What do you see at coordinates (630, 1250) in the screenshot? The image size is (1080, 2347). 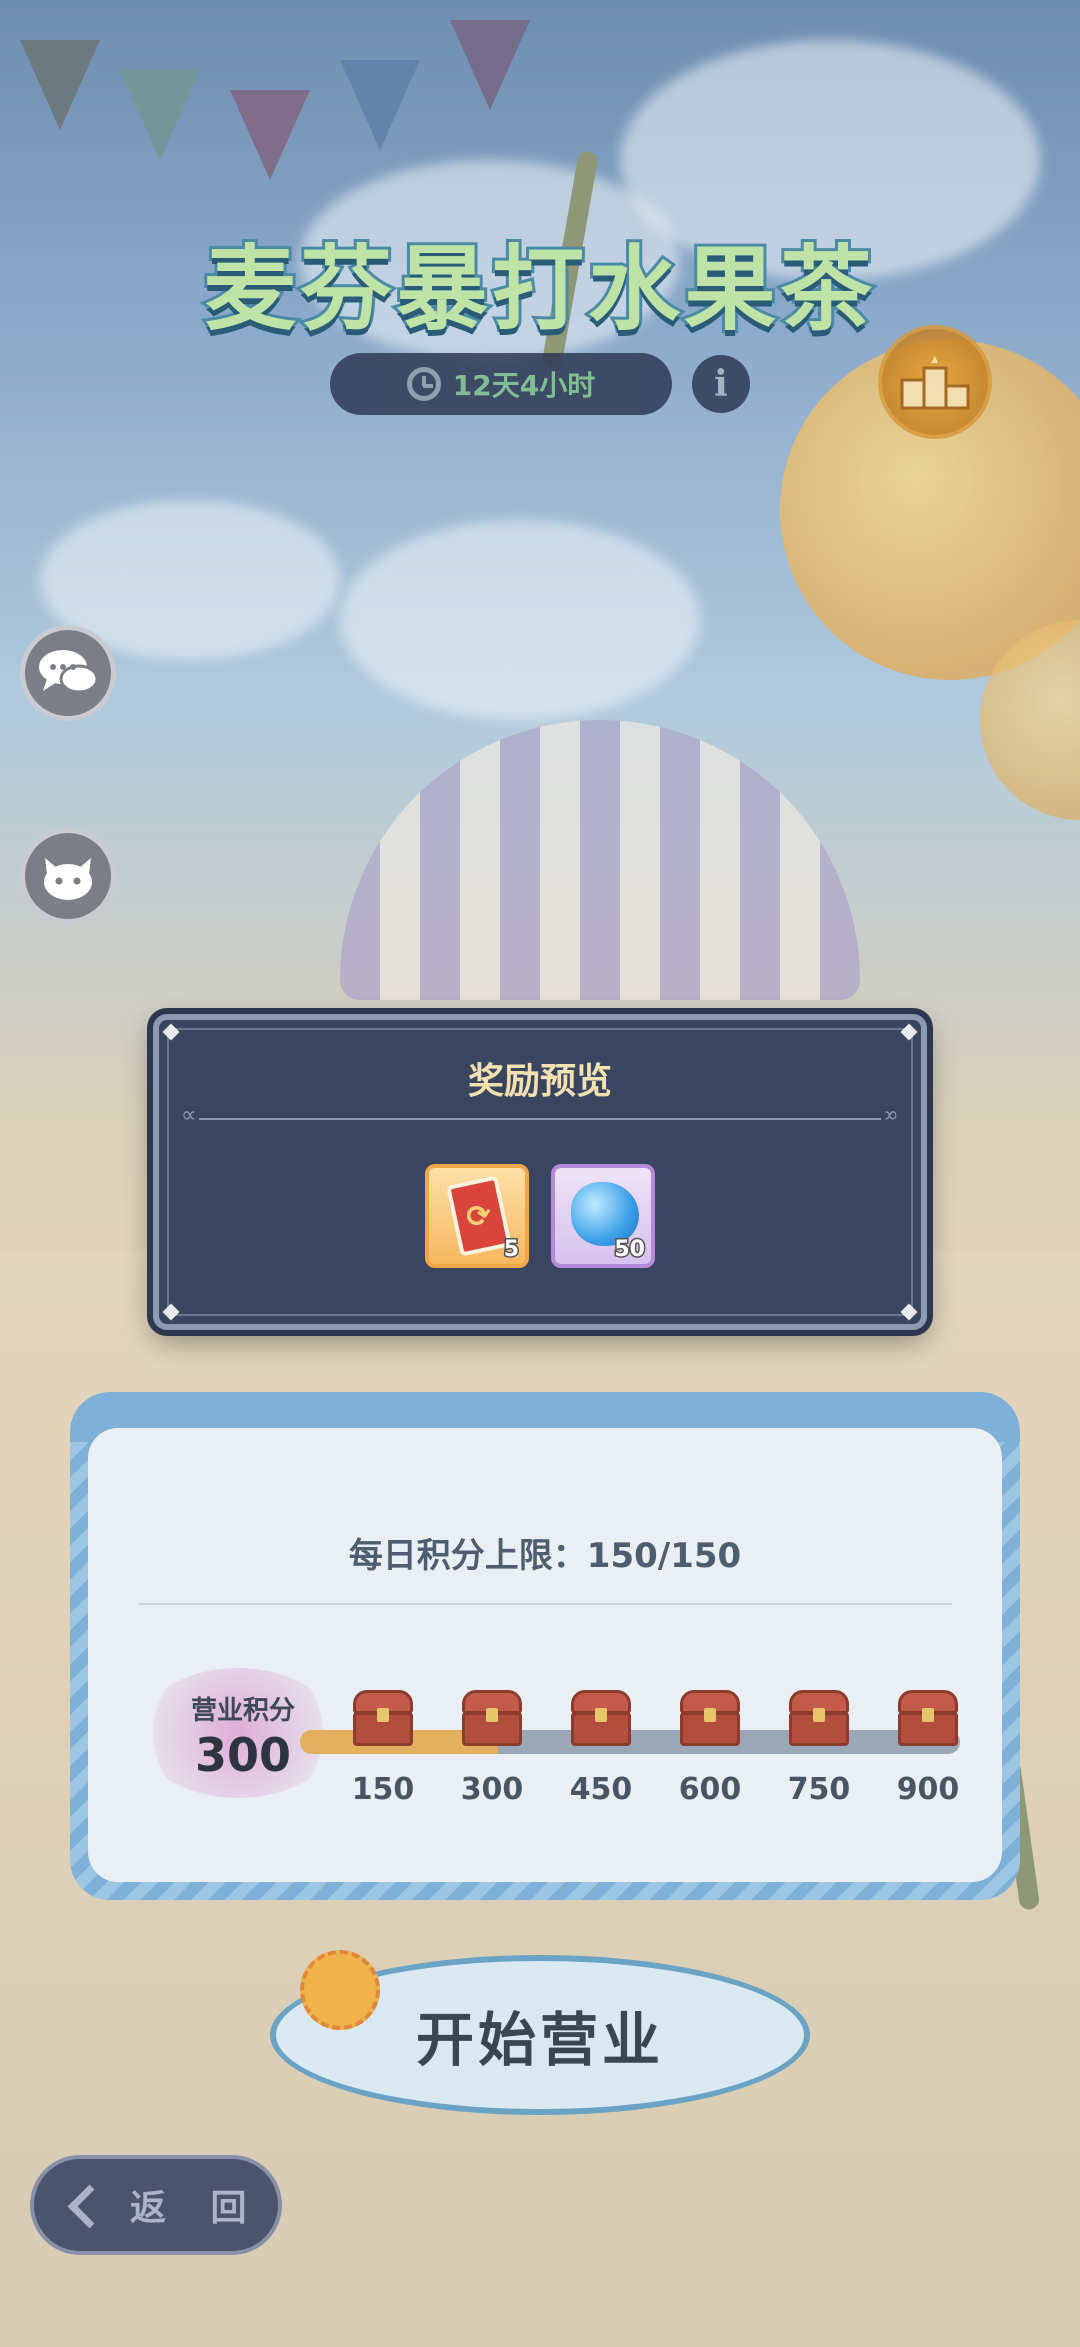 I see `reward-quantity: 50` at bounding box center [630, 1250].